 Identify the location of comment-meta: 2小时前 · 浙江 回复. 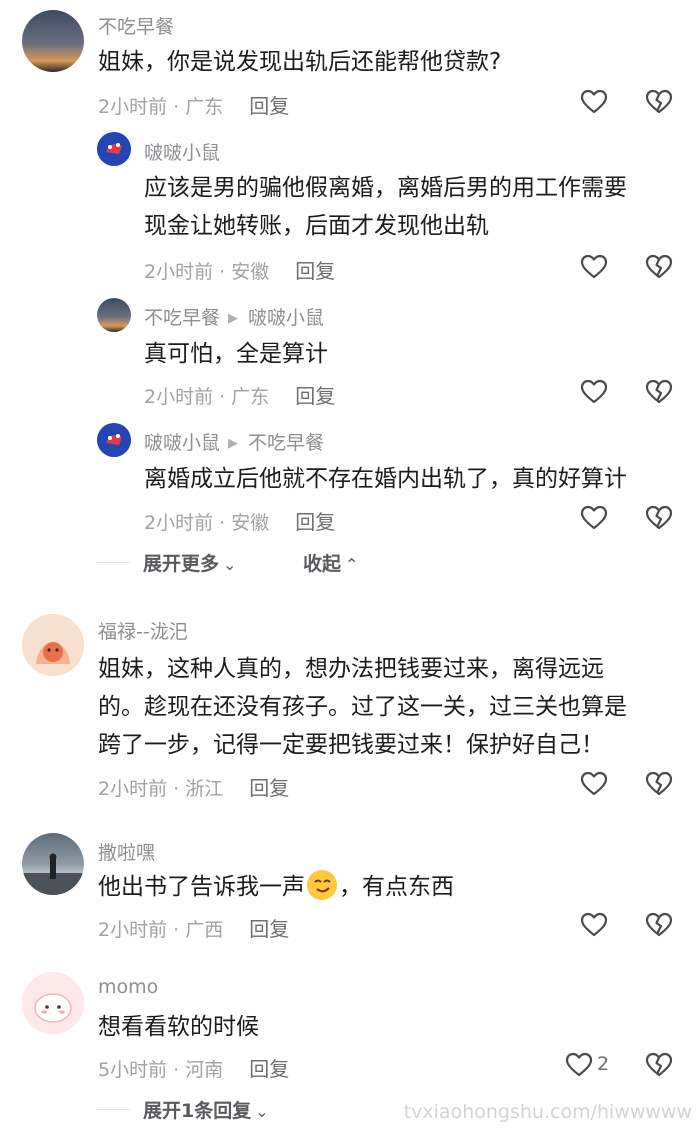
(193, 786).